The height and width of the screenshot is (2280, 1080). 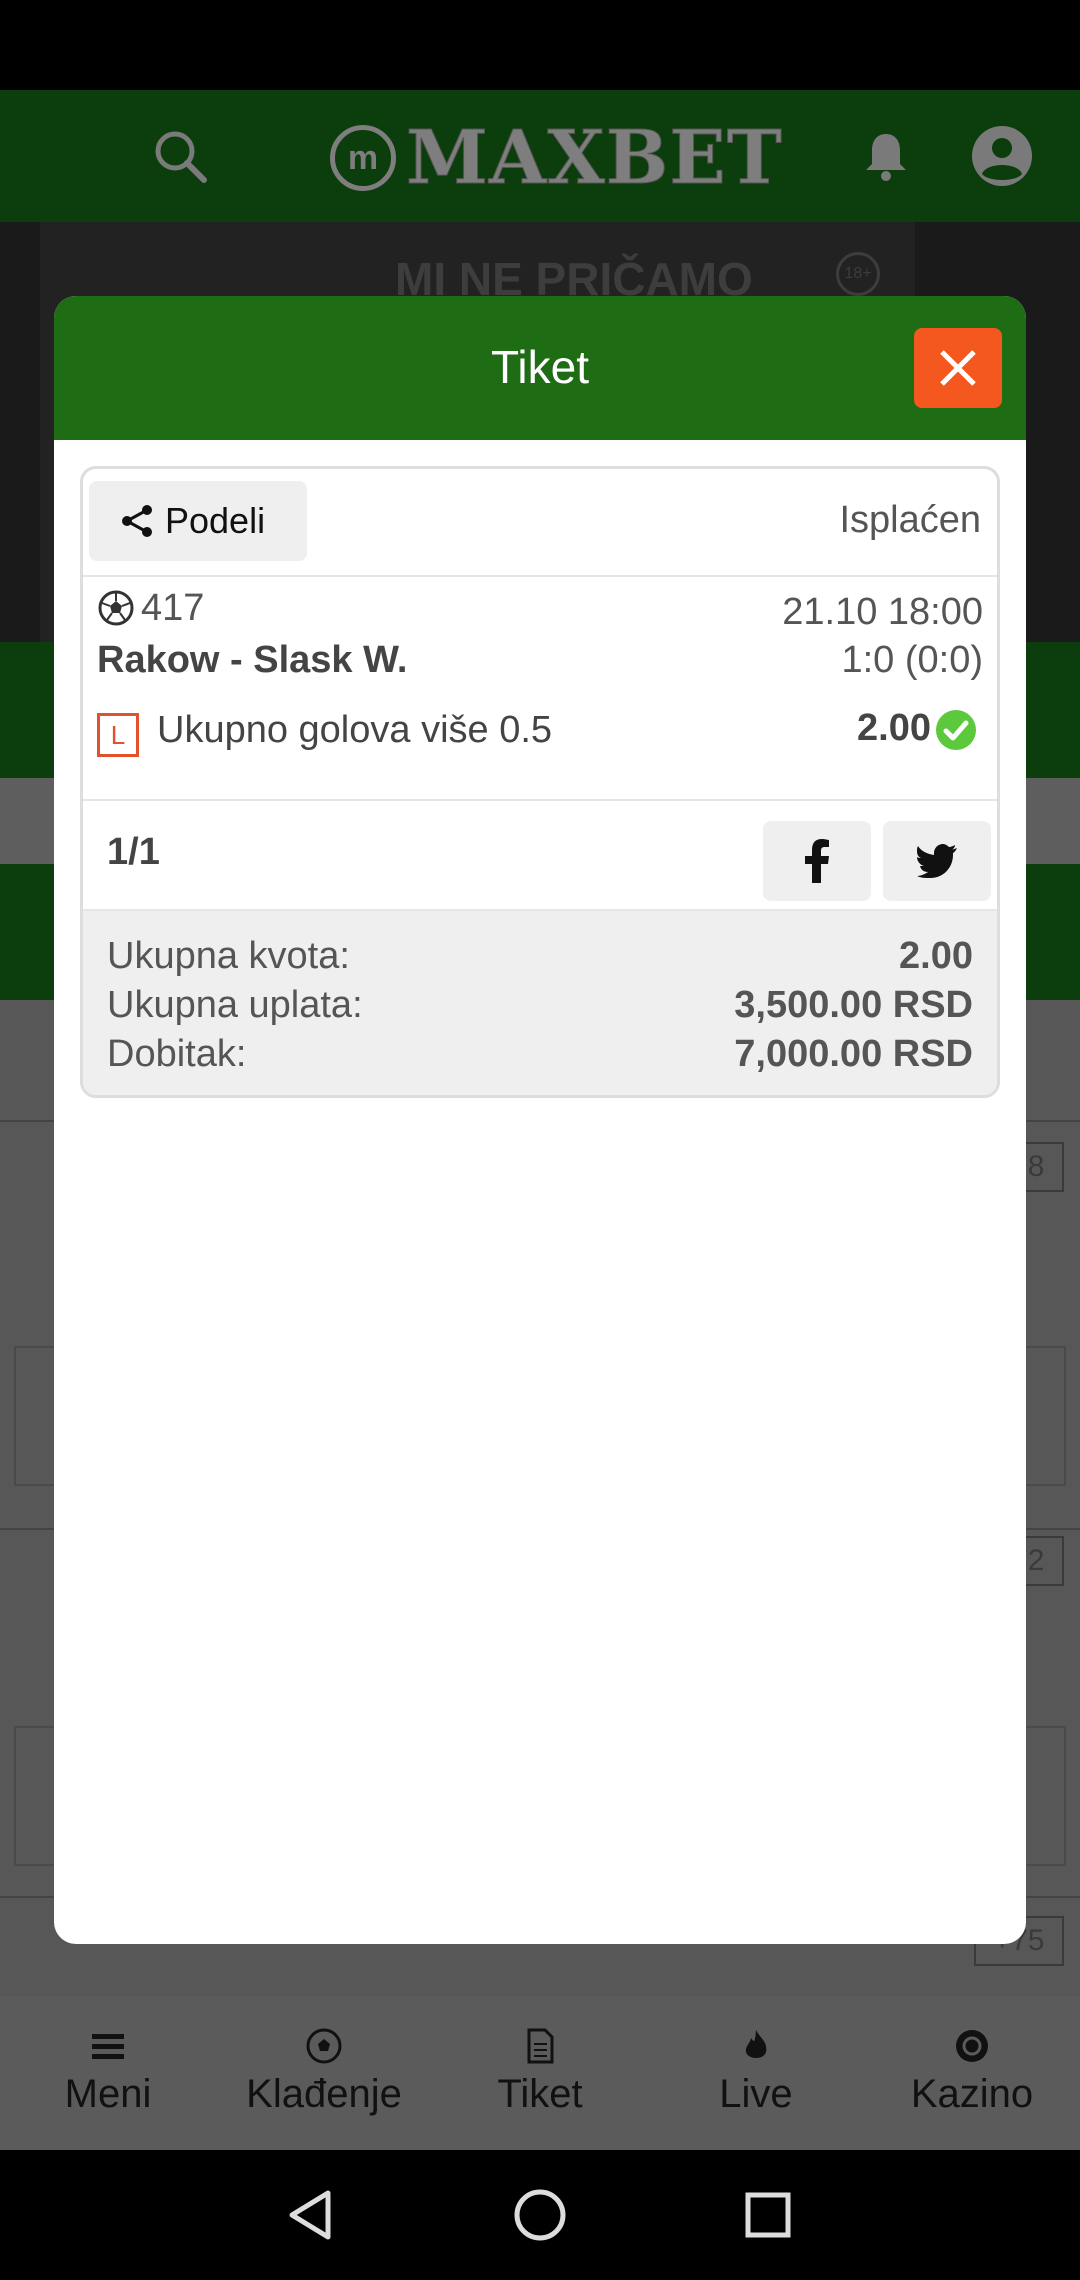 What do you see at coordinates (853, 1005) in the screenshot?
I see `stake-value: 3,500.00 RSD` at bounding box center [853, 1005].